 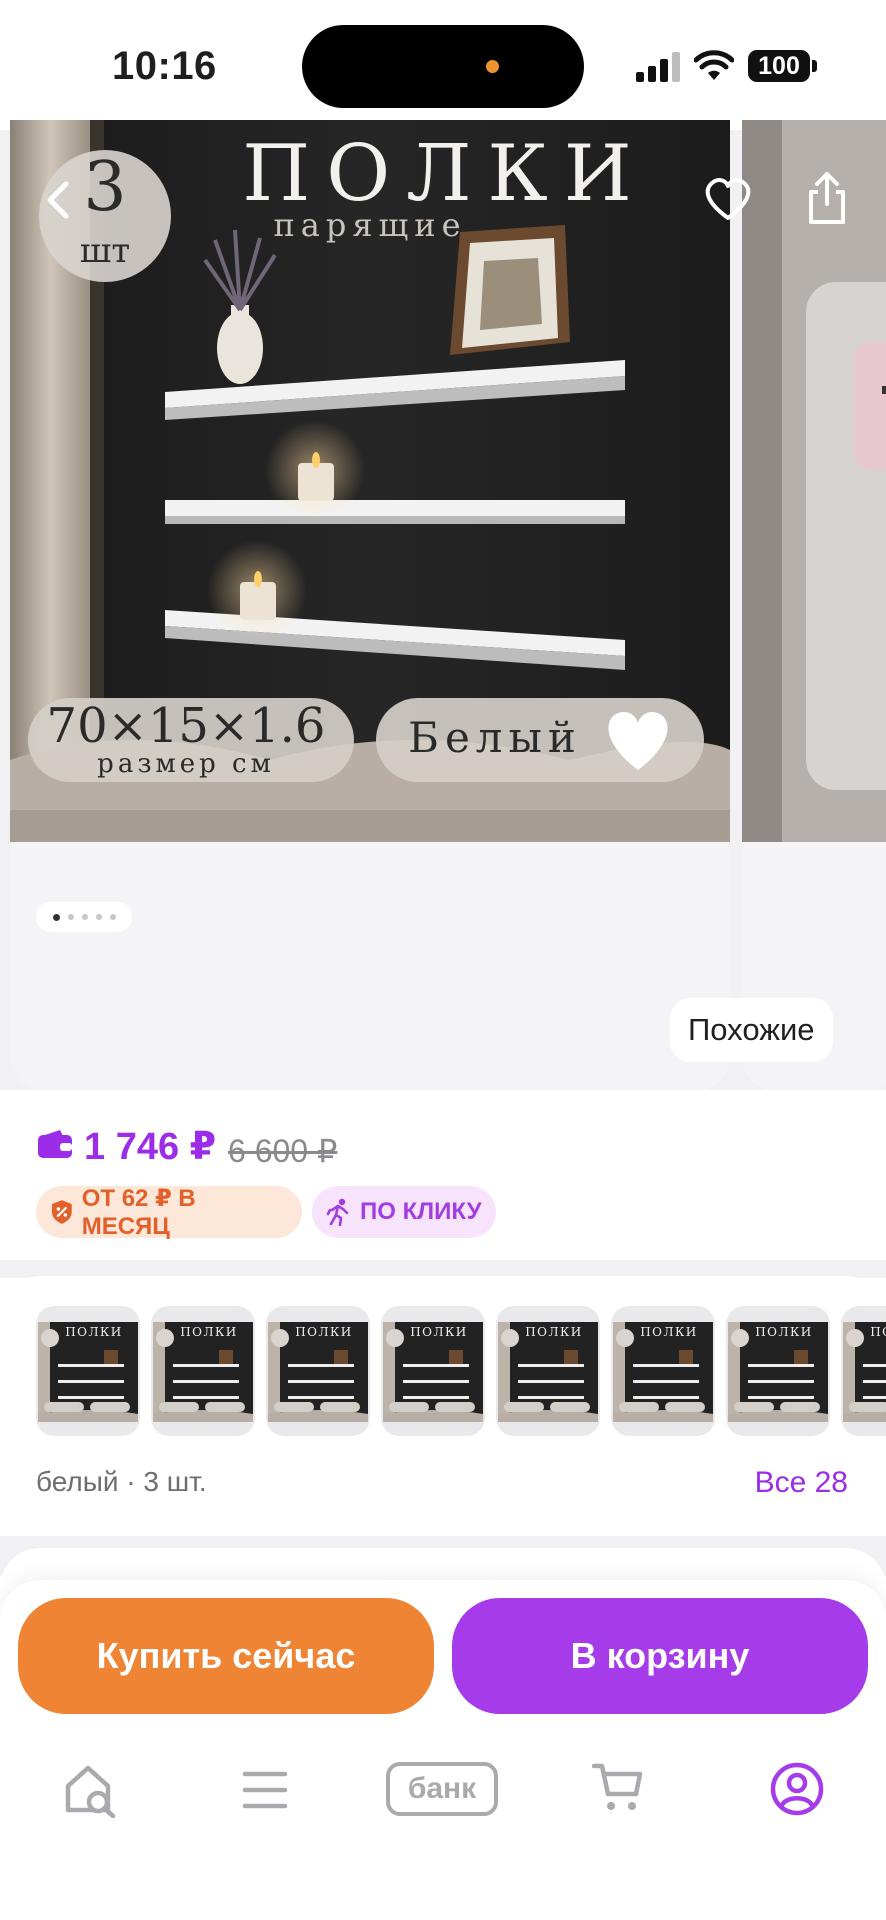 What do you see at coordinates (121, 1481) in the screenshot?
I see `selected-variant-label: белый · 3 шт.` at bounding box center [121, 1481].